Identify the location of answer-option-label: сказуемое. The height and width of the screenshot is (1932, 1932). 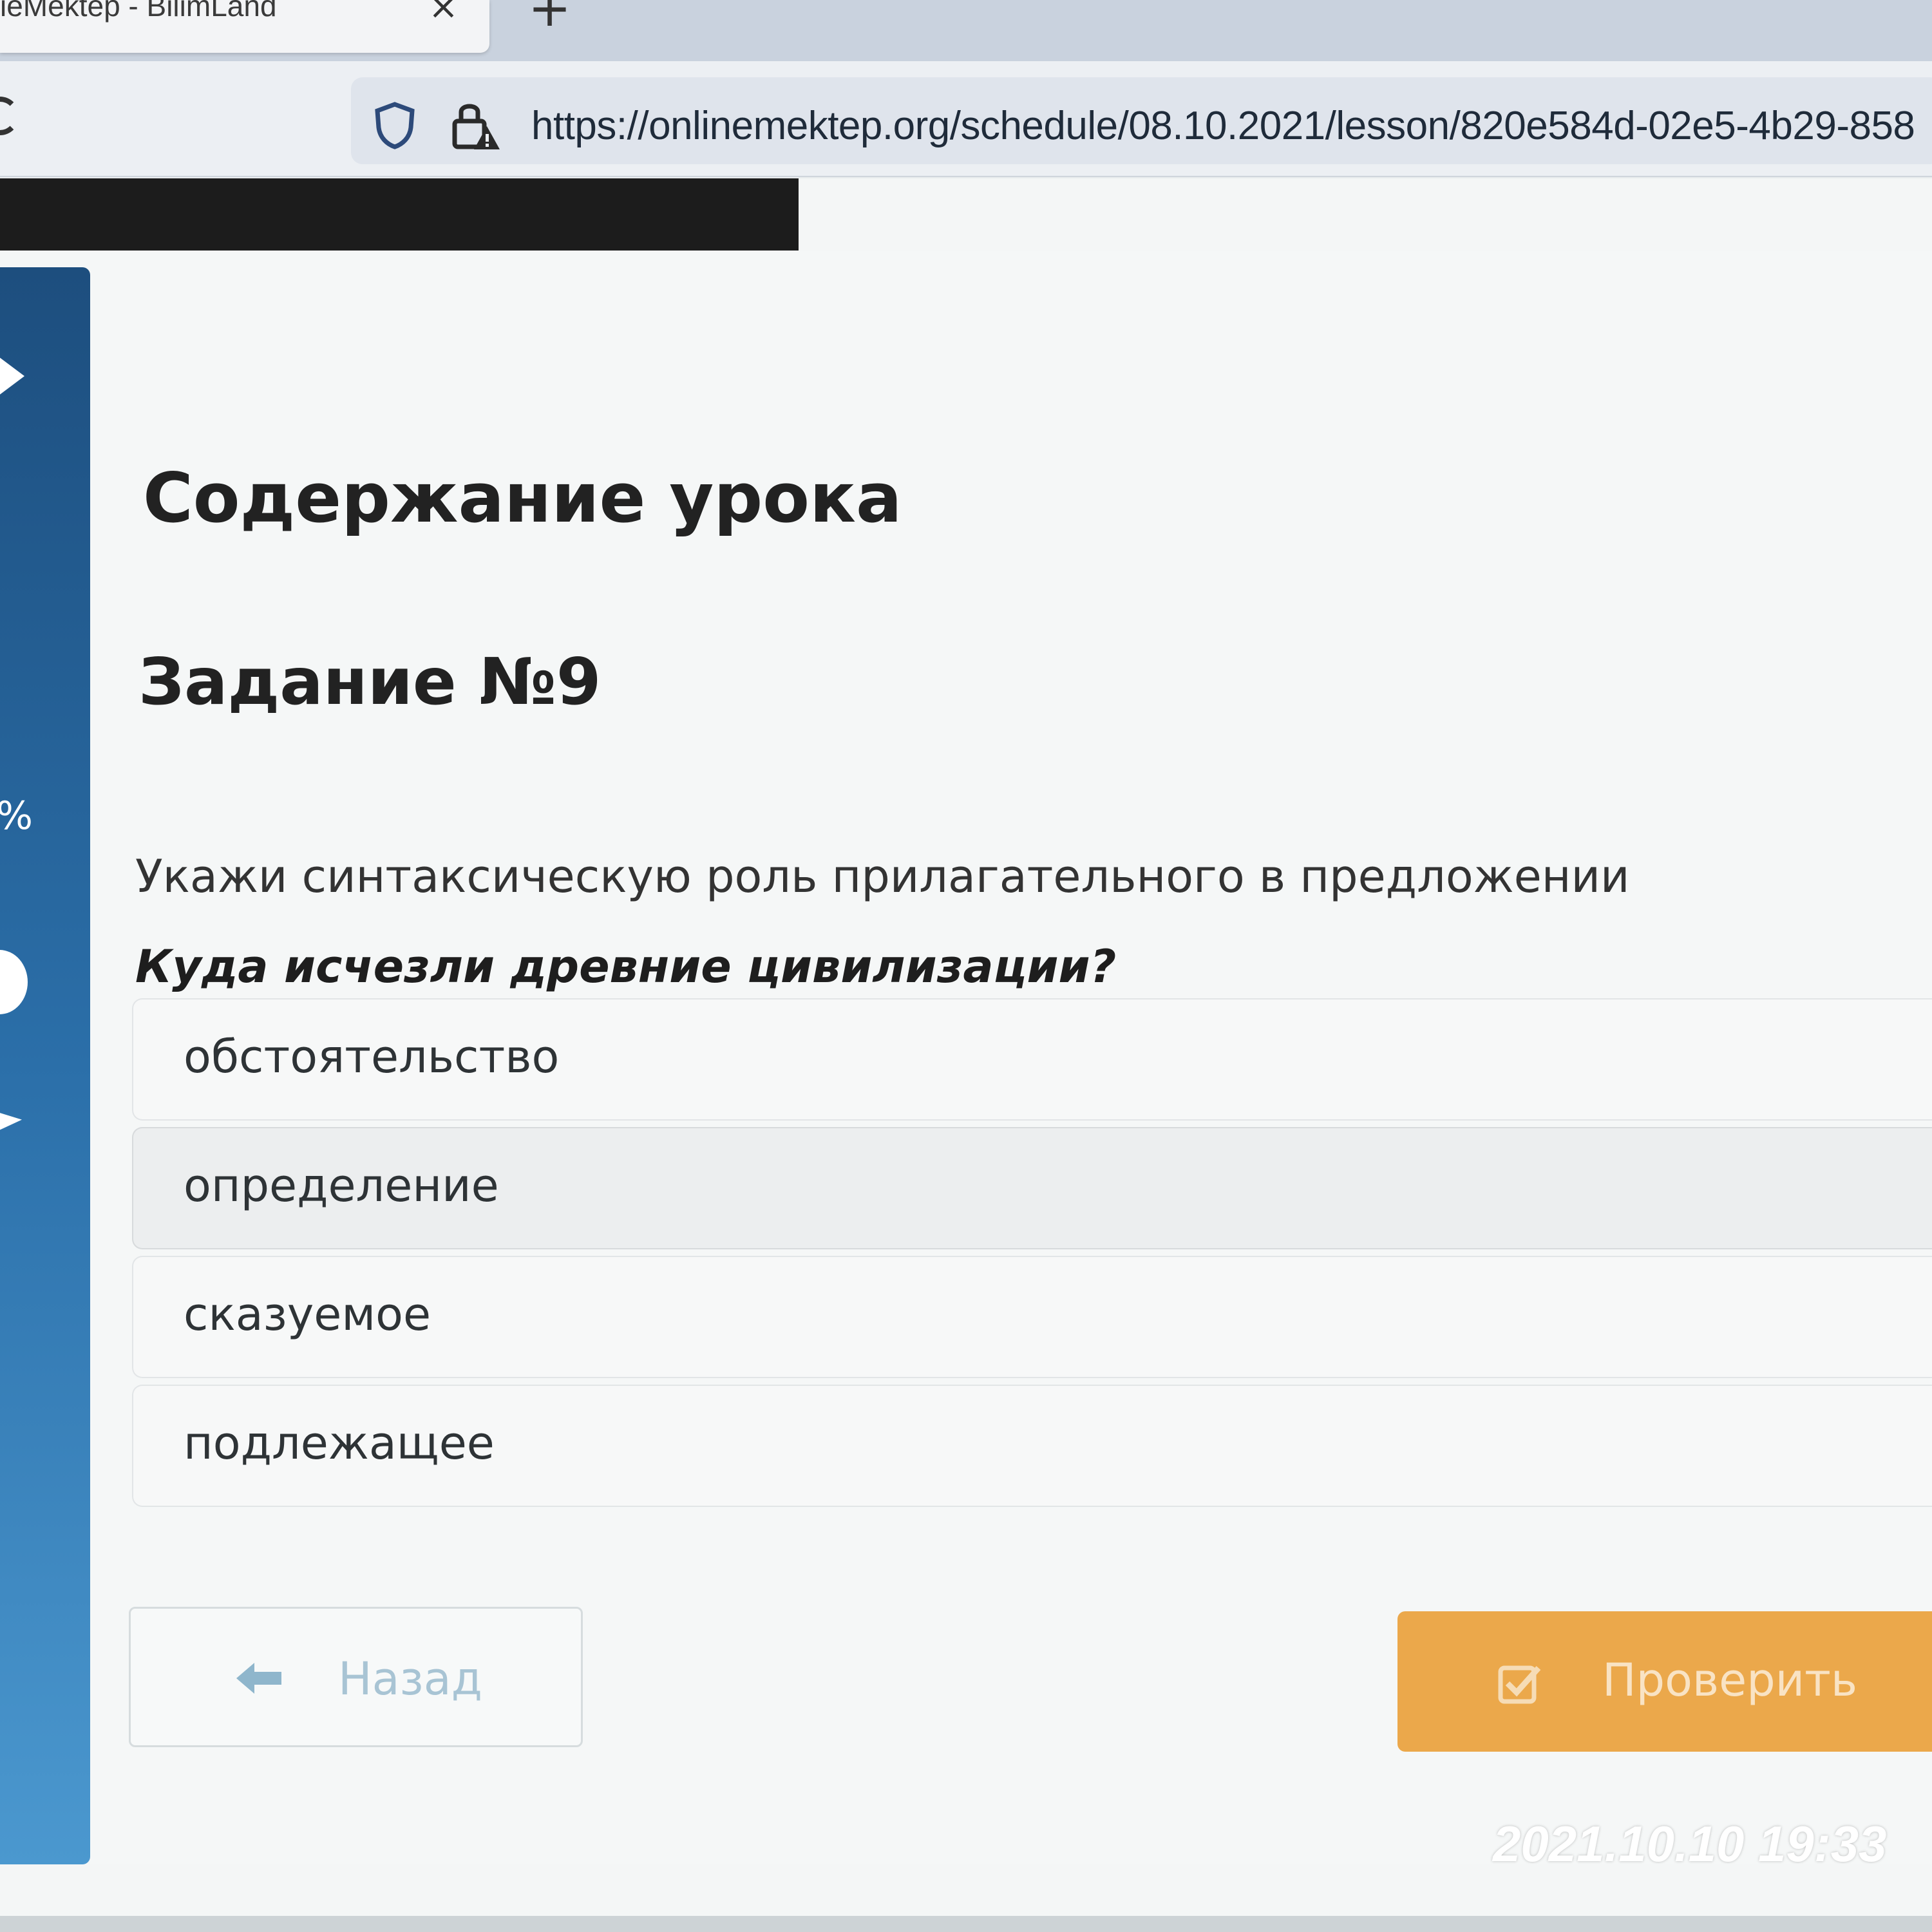
(307, 1315).